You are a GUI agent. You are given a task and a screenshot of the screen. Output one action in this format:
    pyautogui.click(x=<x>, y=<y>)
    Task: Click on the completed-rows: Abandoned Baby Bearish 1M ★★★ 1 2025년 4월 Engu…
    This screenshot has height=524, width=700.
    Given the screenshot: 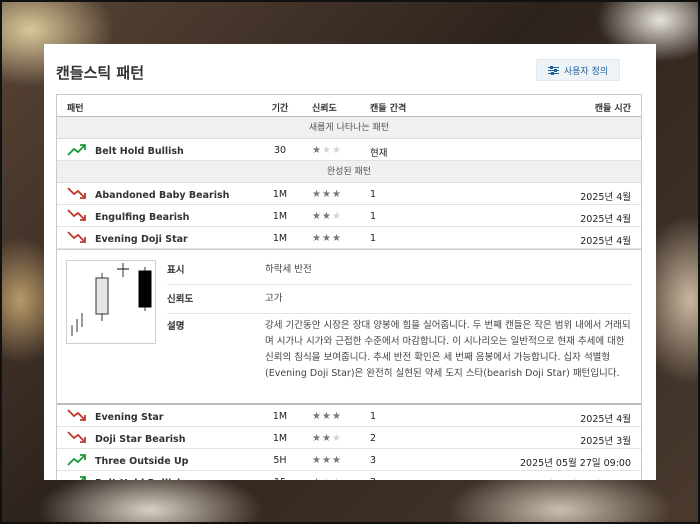 What is the action you would take?
    pyautogui.click(x=349, y=216)
    